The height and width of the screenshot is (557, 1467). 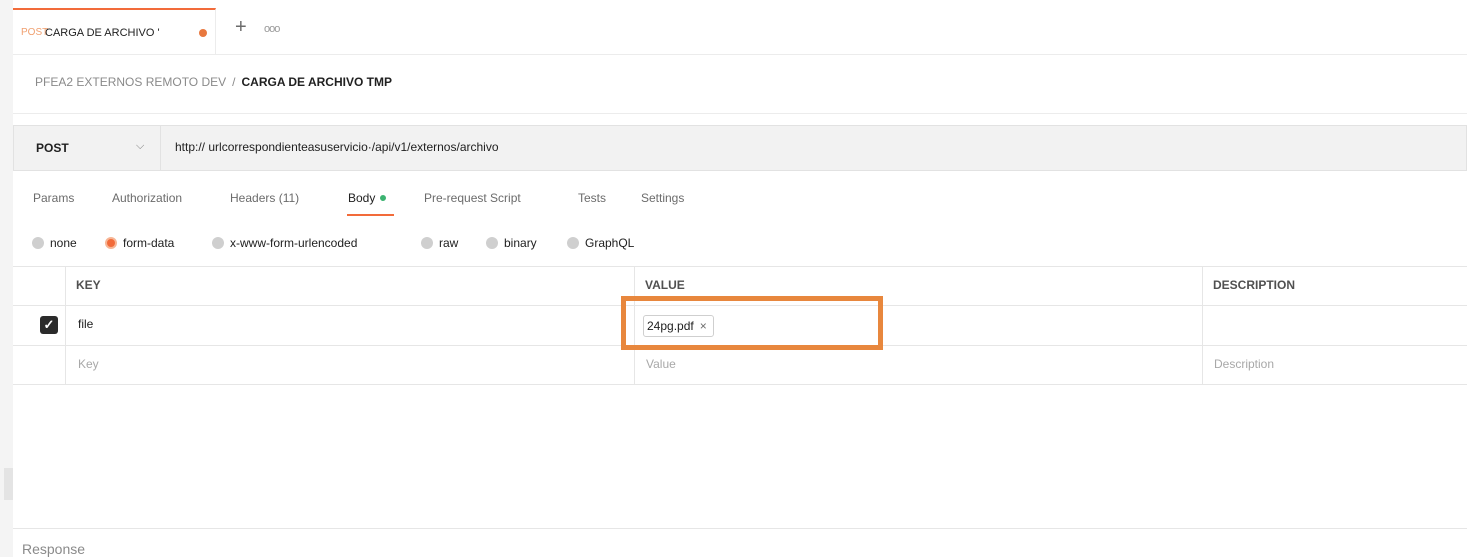 What do you see at coordinates (661, 364) in the screenshot?
I see `value-input: Value` at bounding box center [661, 364].